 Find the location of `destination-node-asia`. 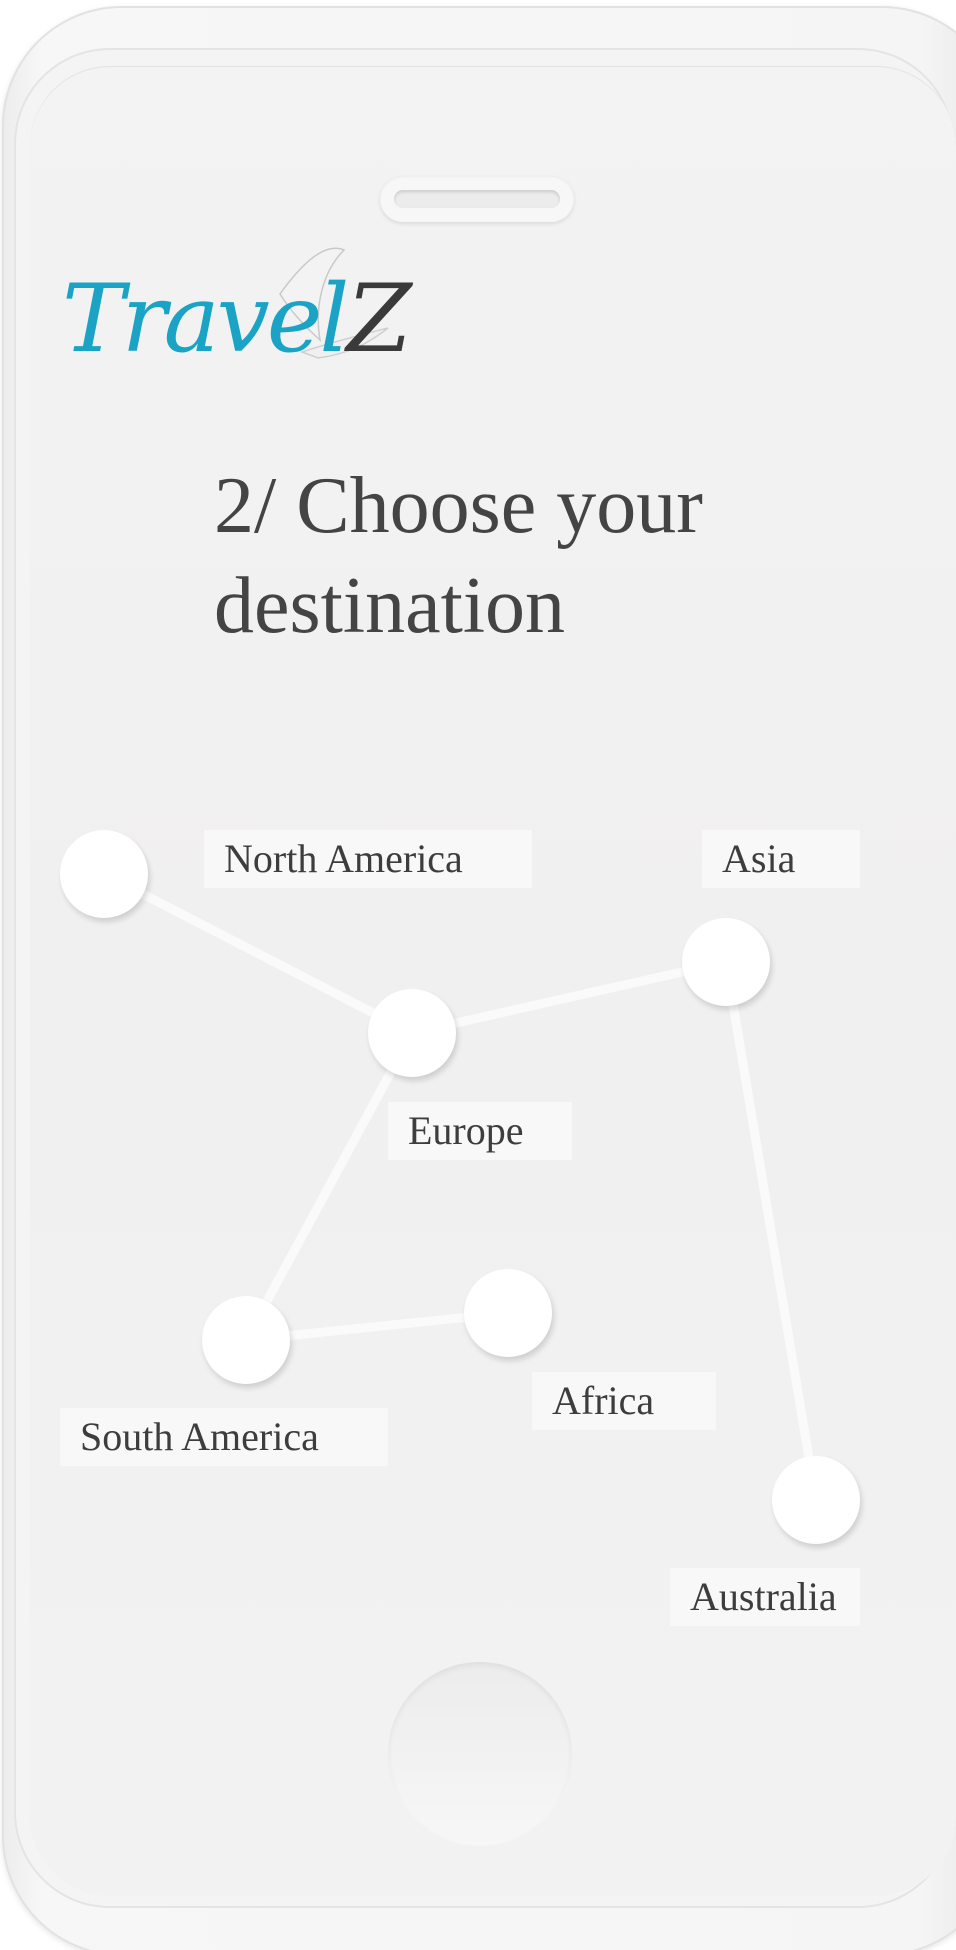

destination-node-asia is located at coordinates (726, 962).